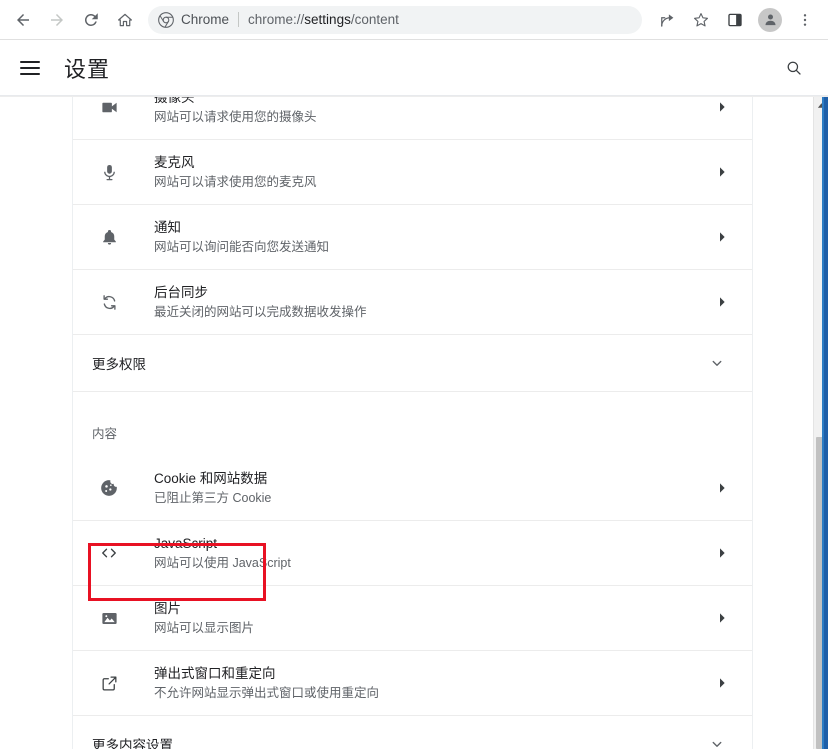 The height and width of the screenshot is (749, 828). I want to click on window-right-edge-inner, so click(823, 423).